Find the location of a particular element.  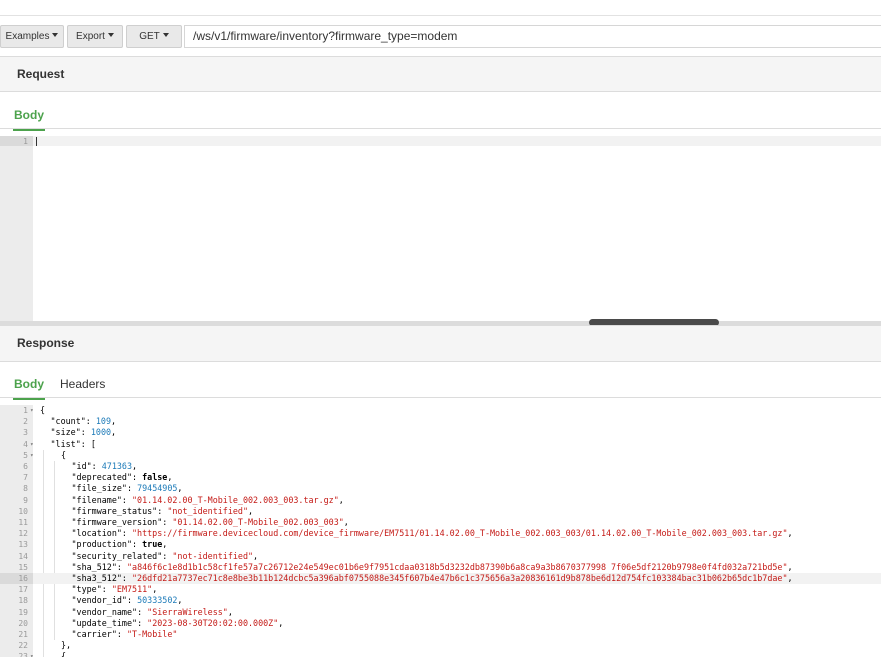

response-tab-body: Body is located at coordinates (29, 388).